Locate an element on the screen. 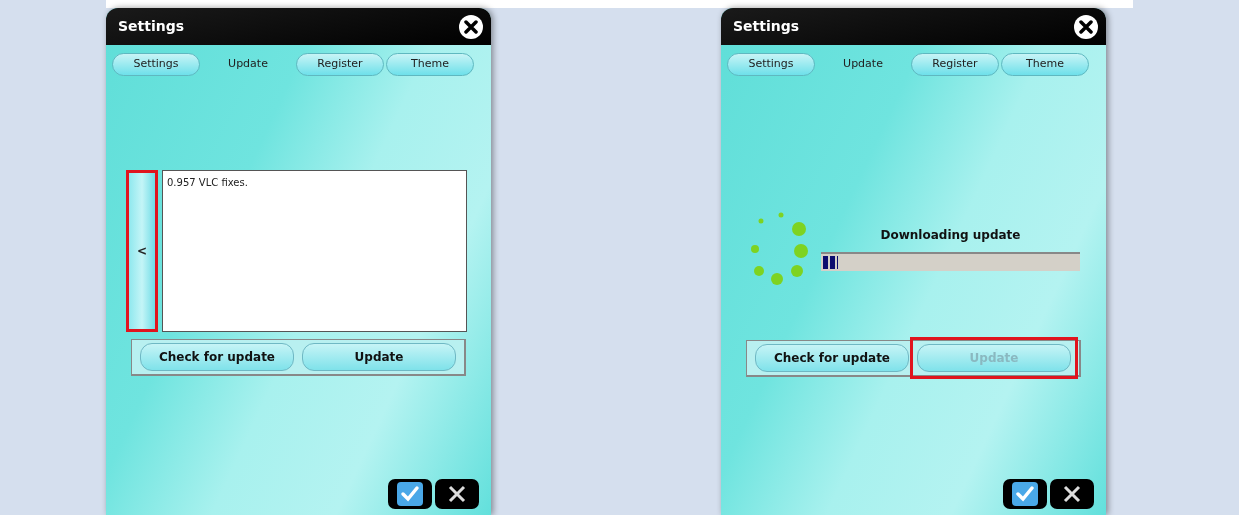 This screenshot has width=1239, height=515. status-text: Downloading update is located at coordinates (950, 235).